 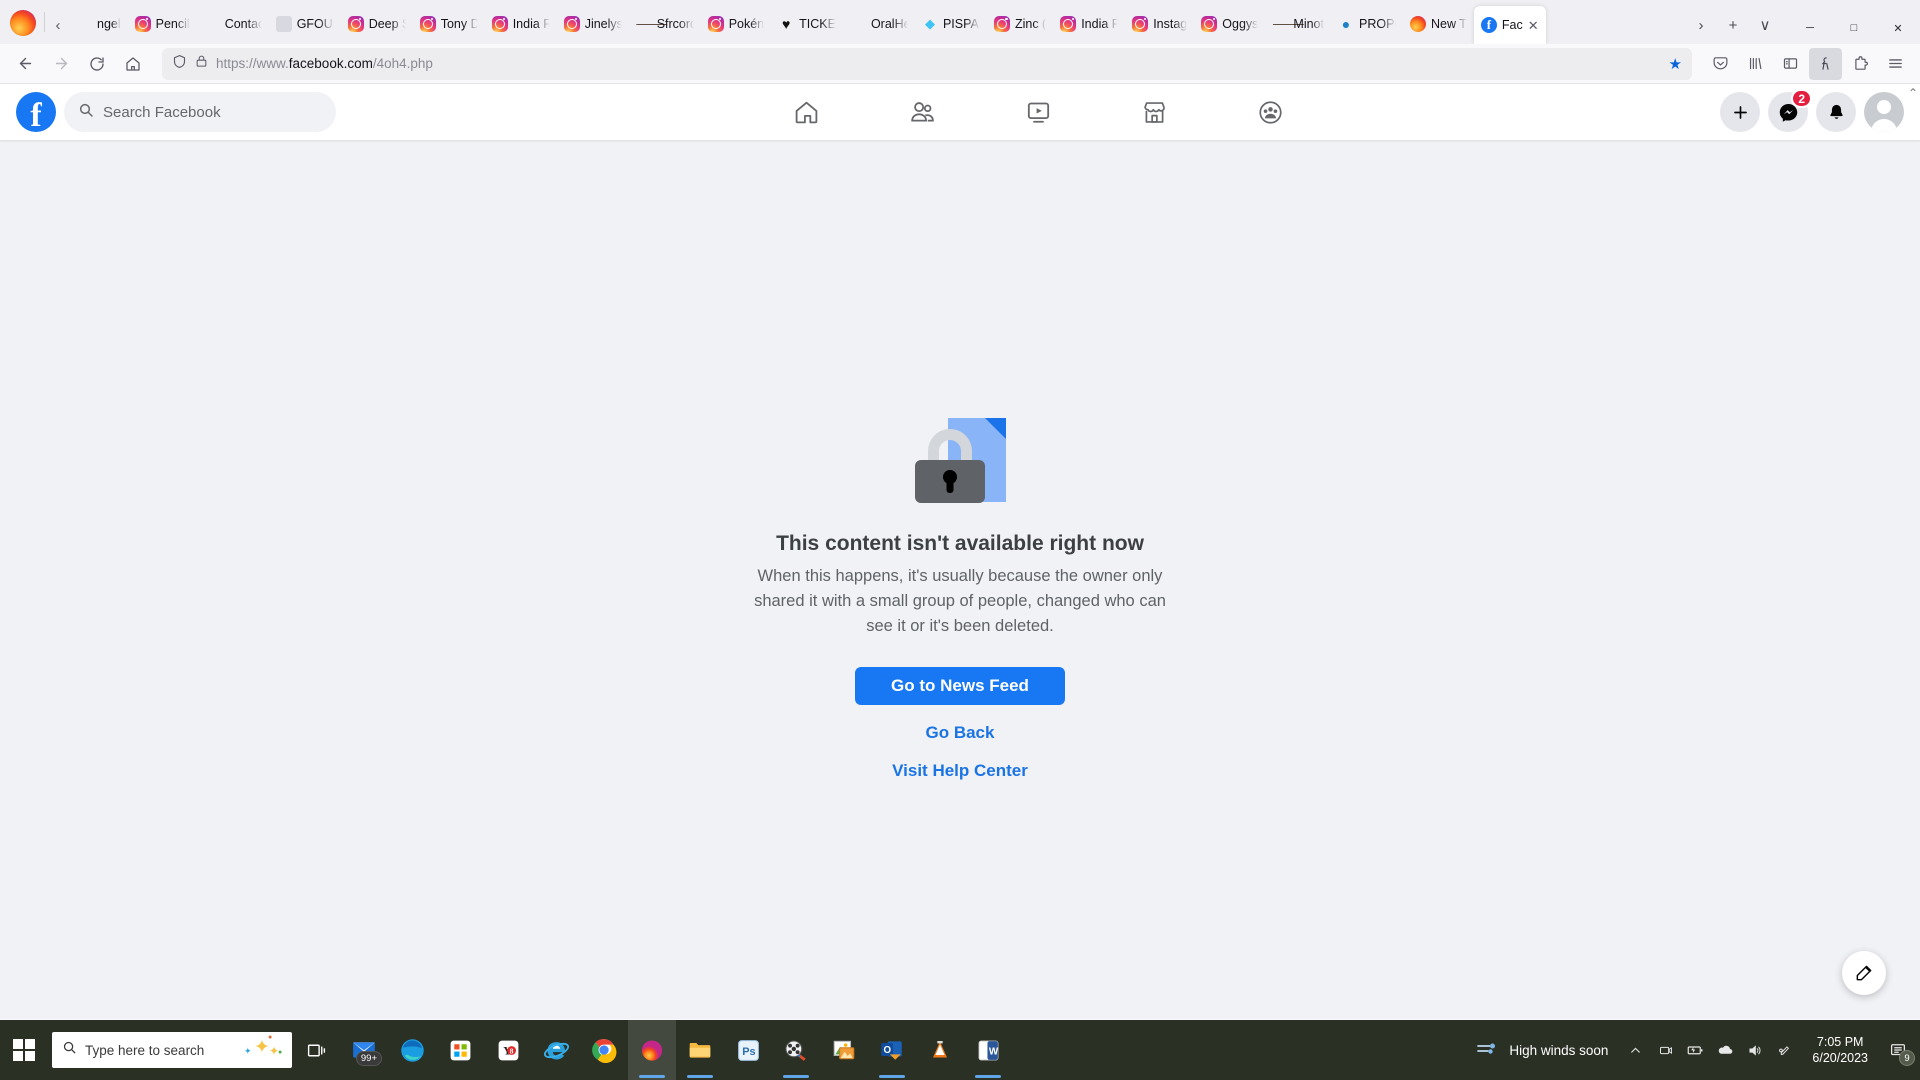 What do you see at coordinates (571, 24) in the screenshot?
I see `instagram-favicon-icon` at bounding box center [571, 24].